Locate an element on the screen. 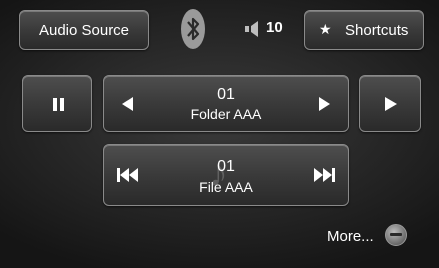 The width and height of the screenshot is (439, 268). audio-source-button: Audio Source is located at coordinates (84, 30).